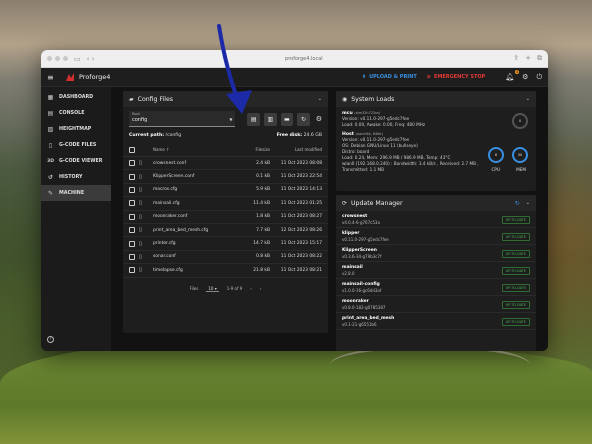 This screenshot has width=592, height=444. What do you see at coordinates (191, 203) in the screenshot?
I see `file-name: mainsail.cfg` at bounding box center [191, 203].